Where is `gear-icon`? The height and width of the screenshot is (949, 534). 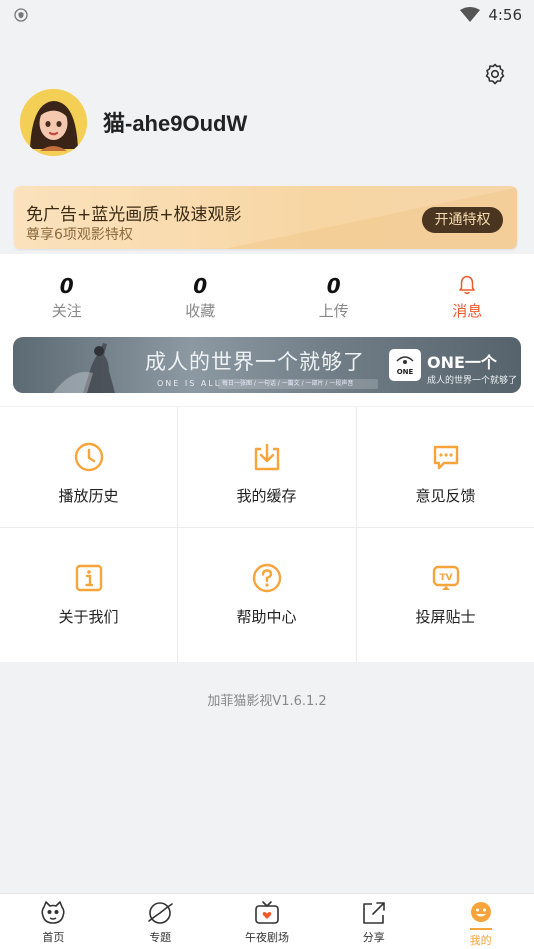 gear-icon is located at coordinates (495, 74).